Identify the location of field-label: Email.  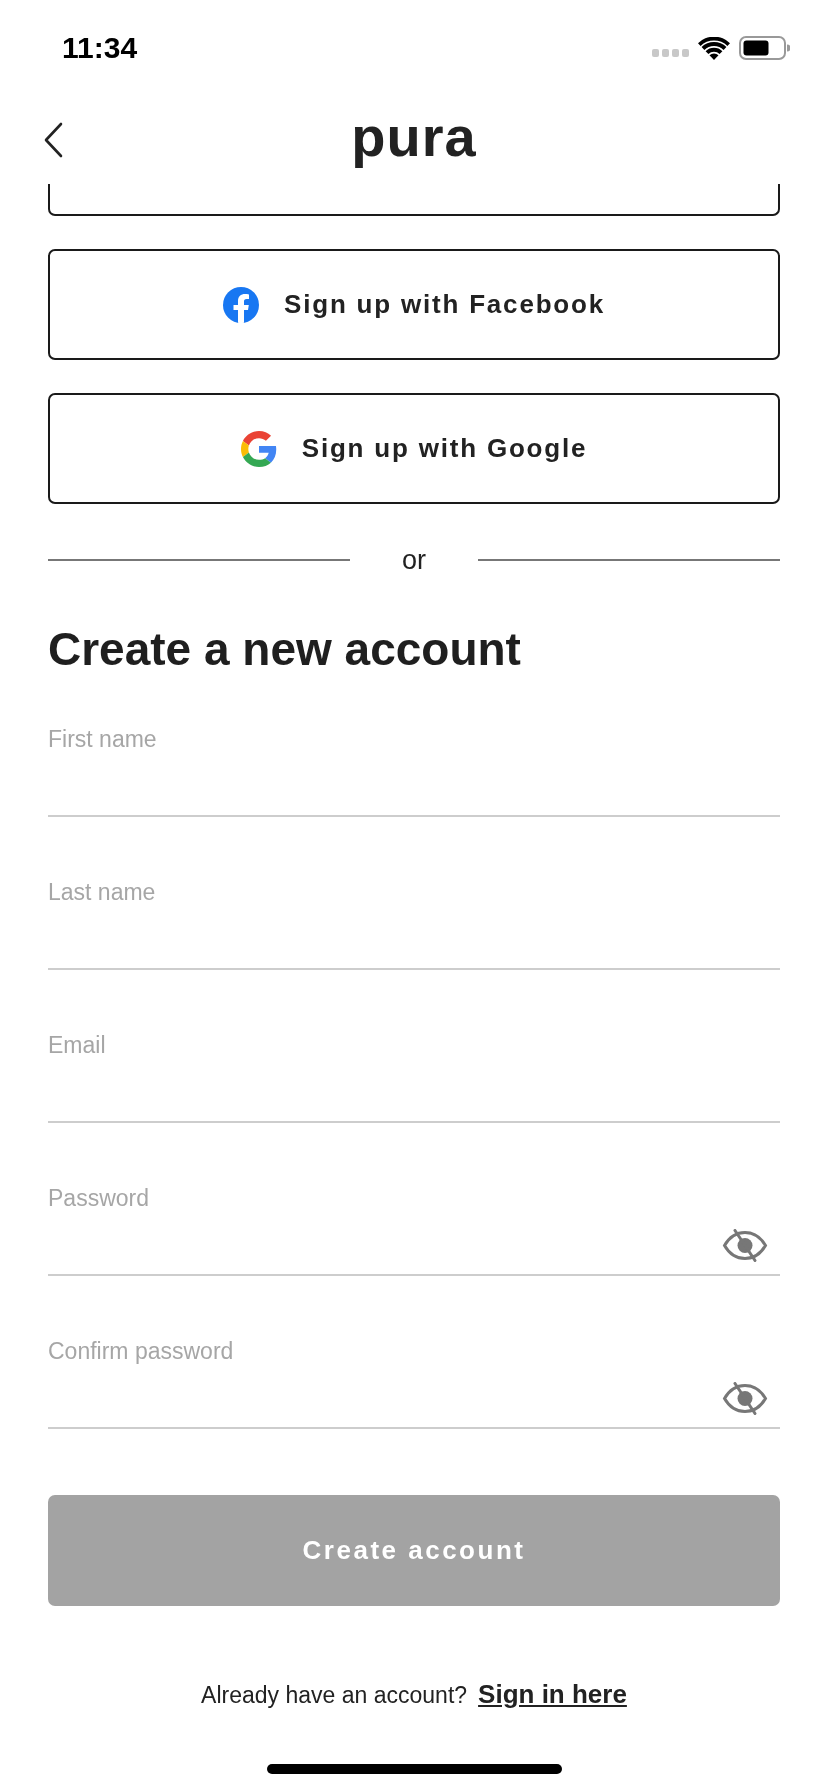
(77, 1045).